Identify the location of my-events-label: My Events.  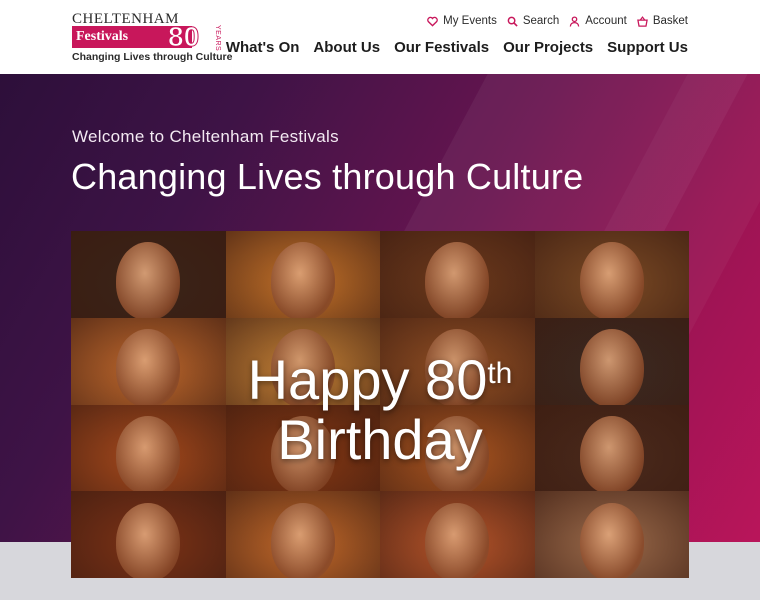
(470, 21).